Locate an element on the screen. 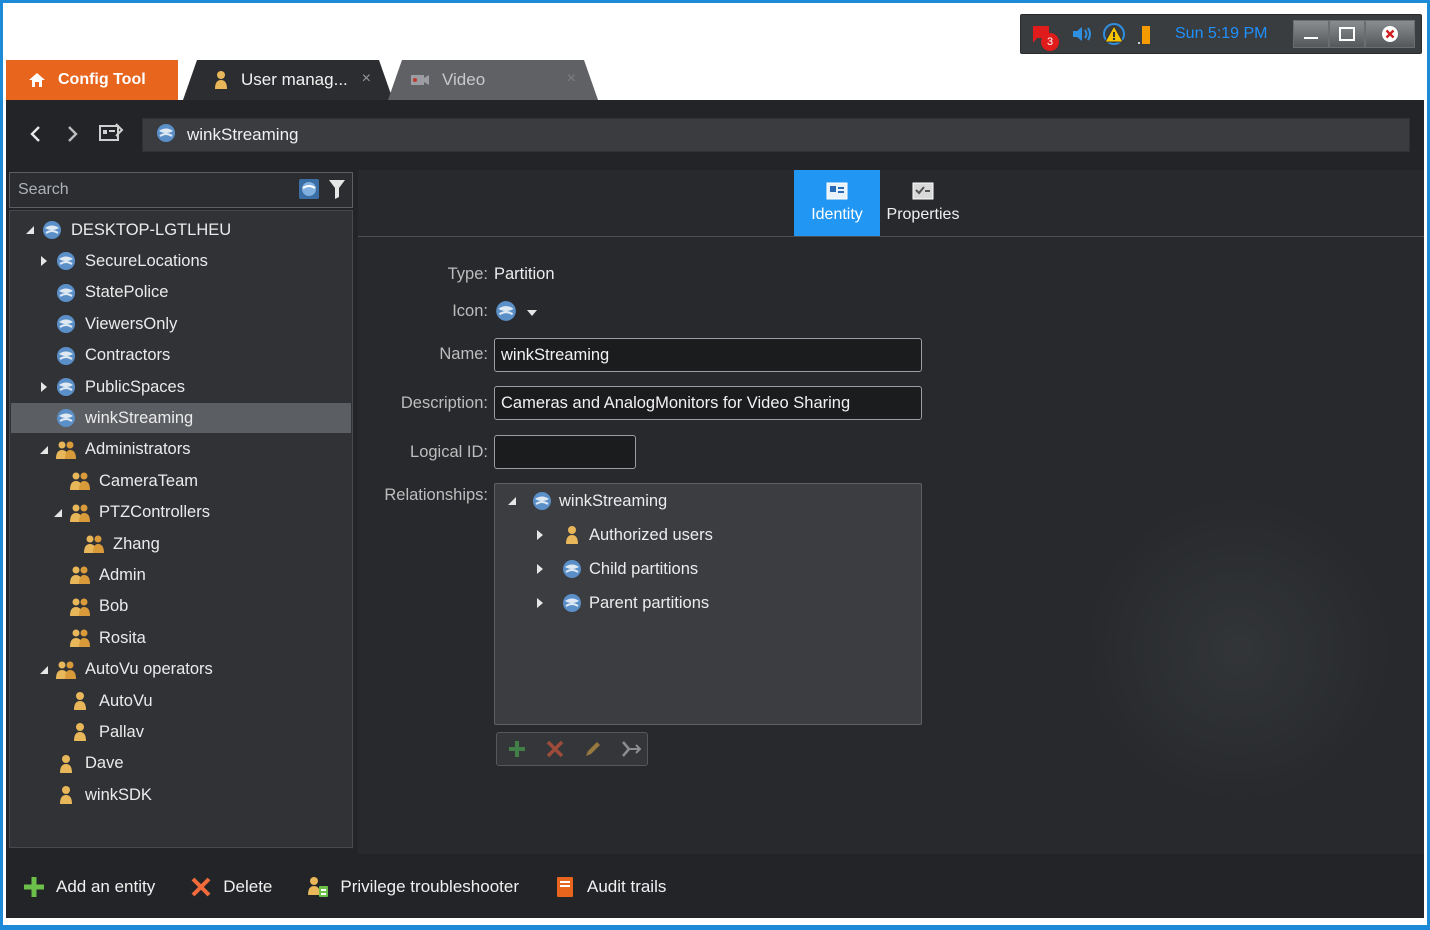 The image size is (1430, 930). close-window-button is located at coordinates (1390, 34).